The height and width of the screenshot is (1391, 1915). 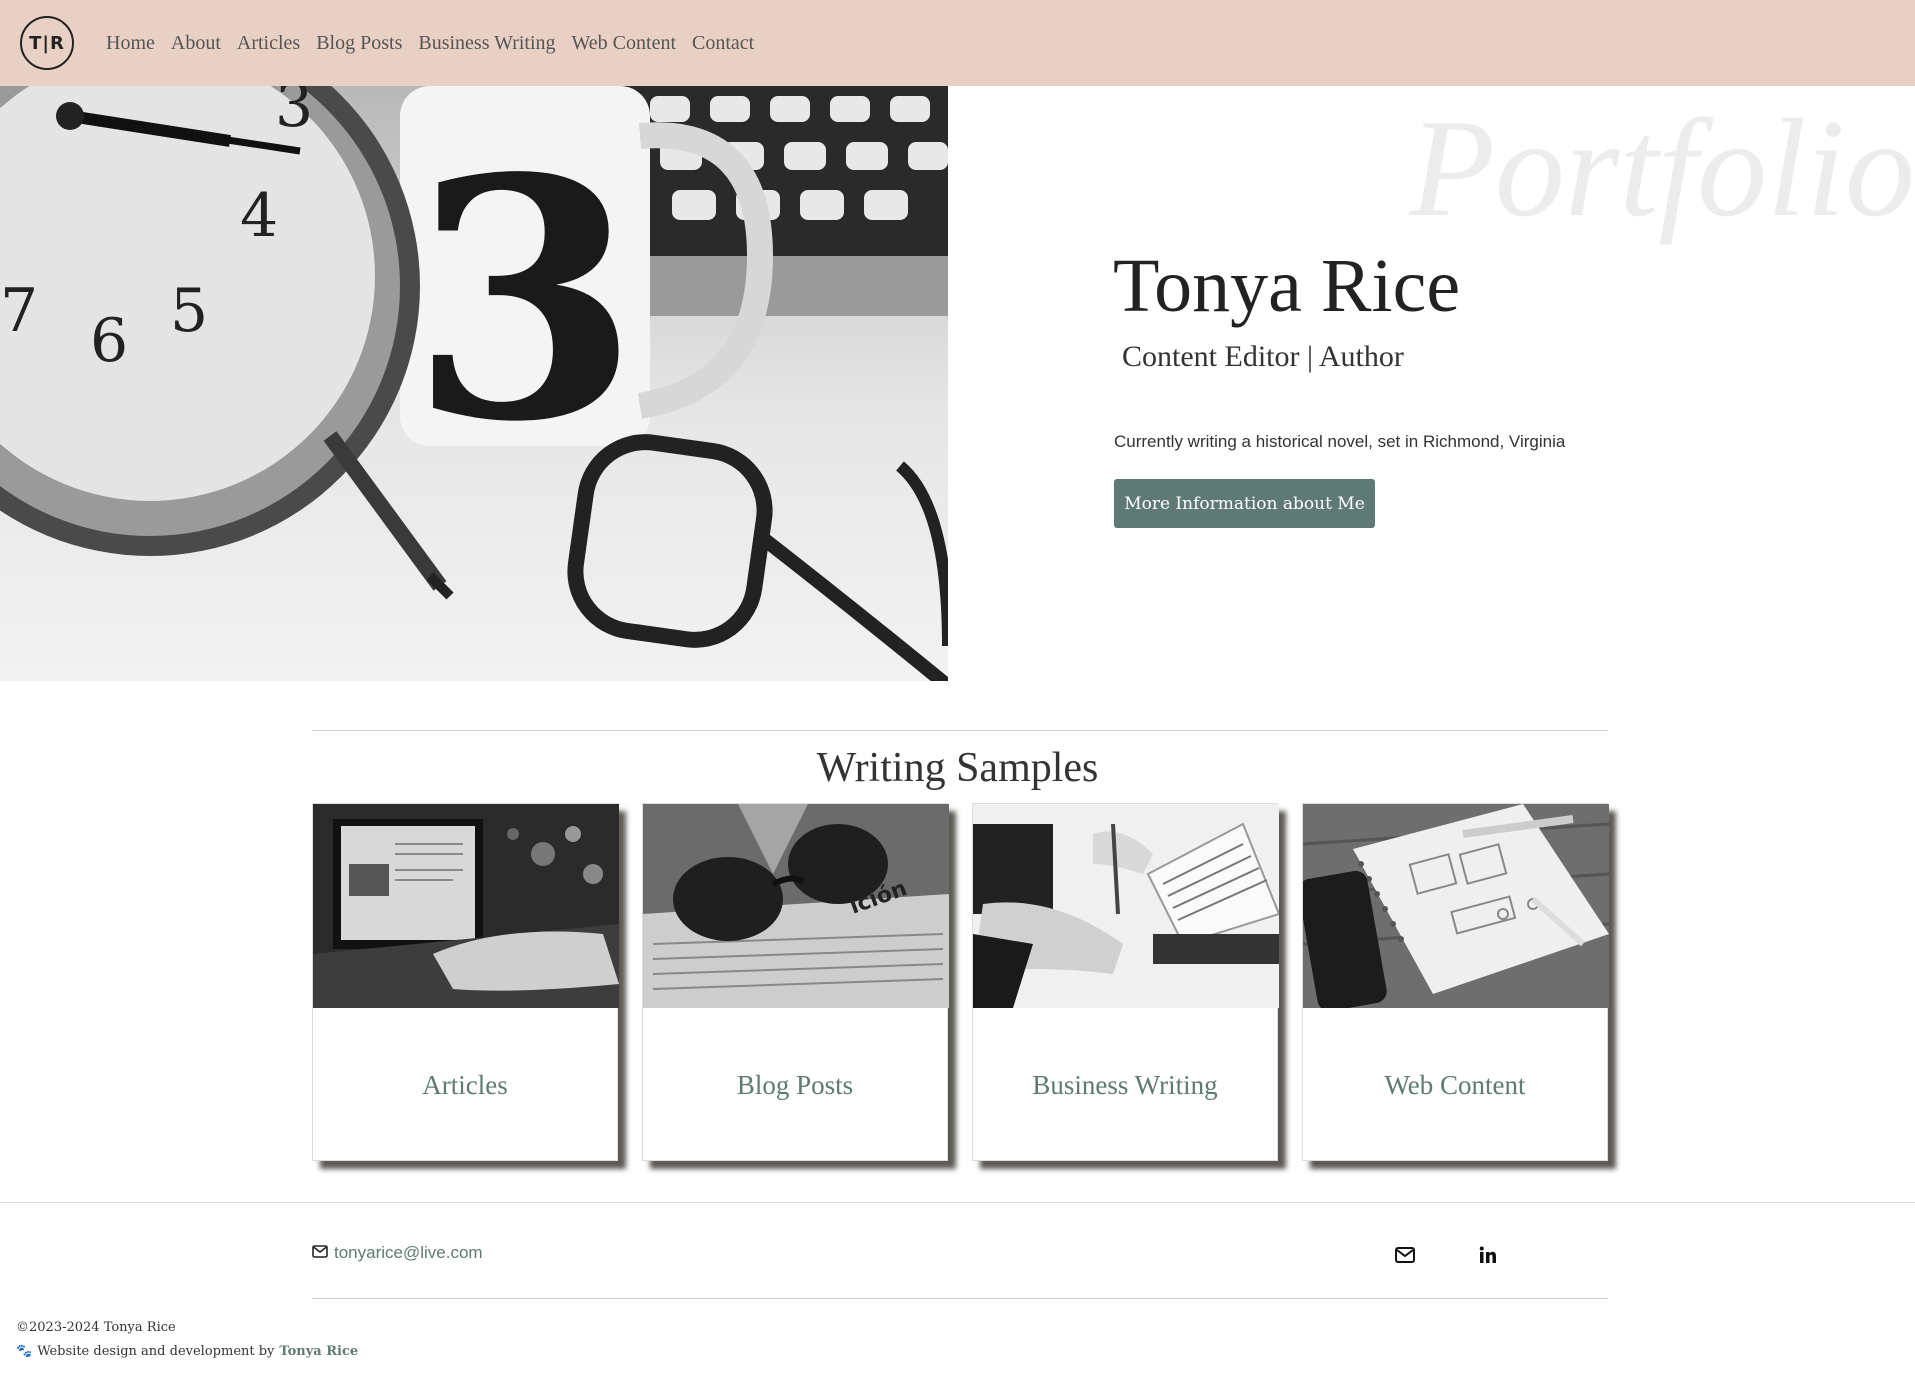 I want to click on site-logo: T|R, so click(x=47, y=43).